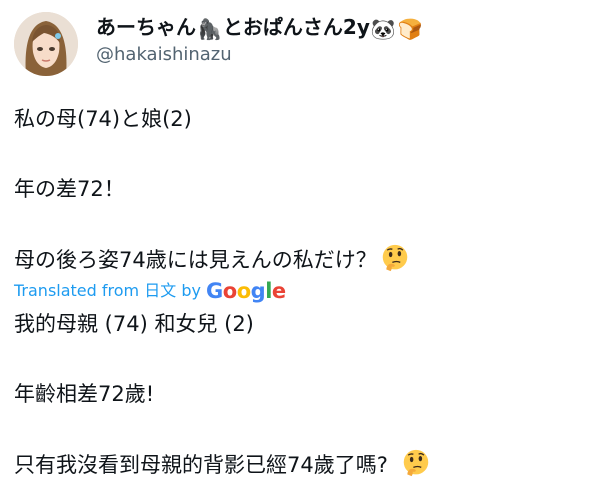 This screenshot has height=499, width=600. I want to click on avatar-illustration, so click(46, 44).